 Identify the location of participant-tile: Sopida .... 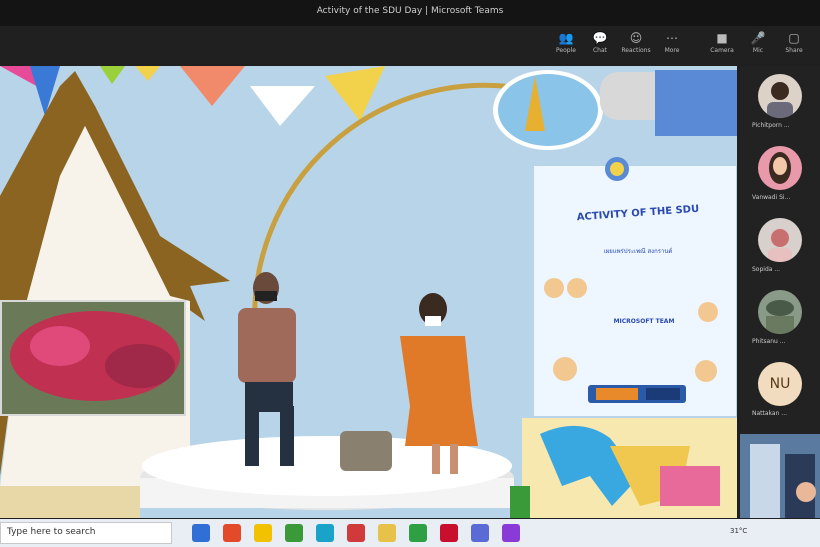
(780, 243).